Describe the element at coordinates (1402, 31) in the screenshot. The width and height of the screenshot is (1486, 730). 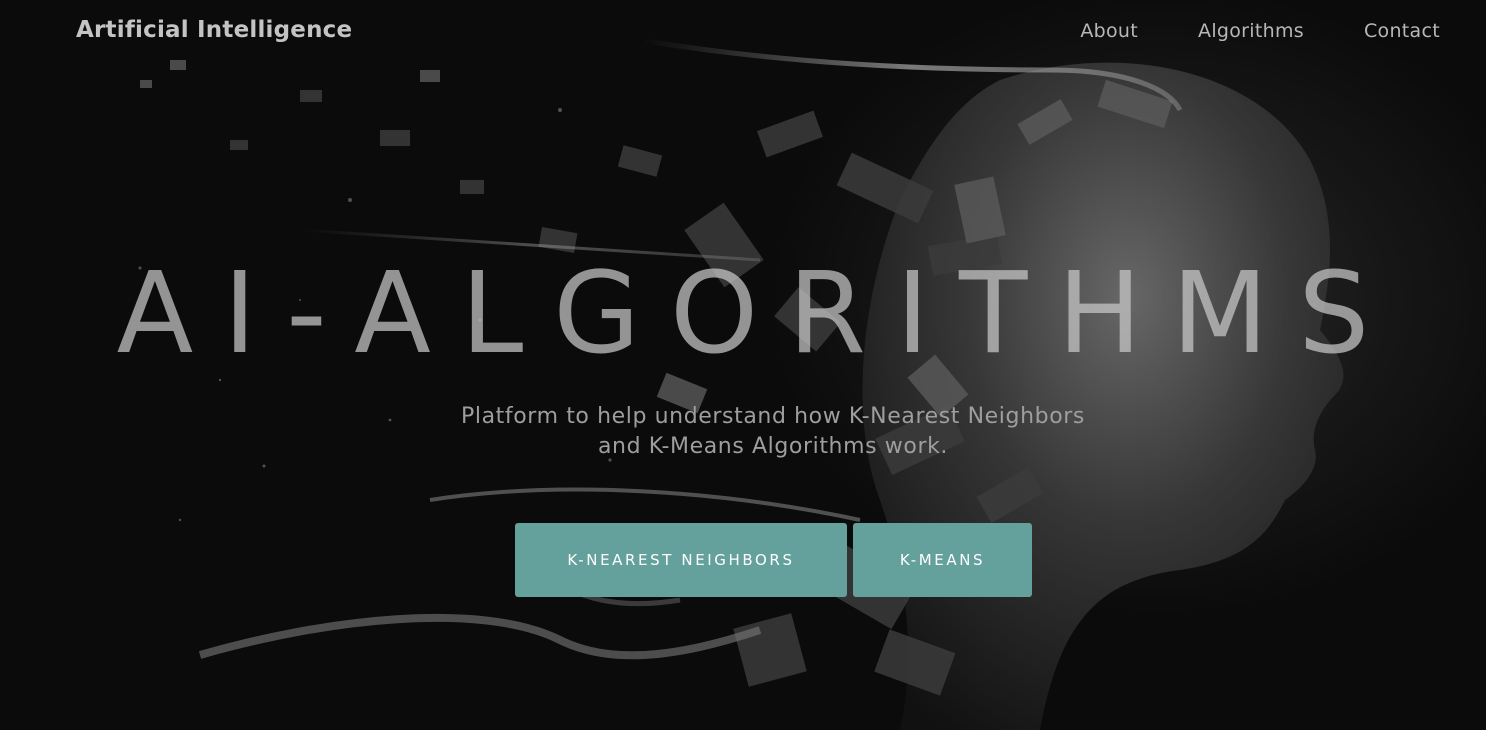
I see `nav-link-contact: Contact` at that location.